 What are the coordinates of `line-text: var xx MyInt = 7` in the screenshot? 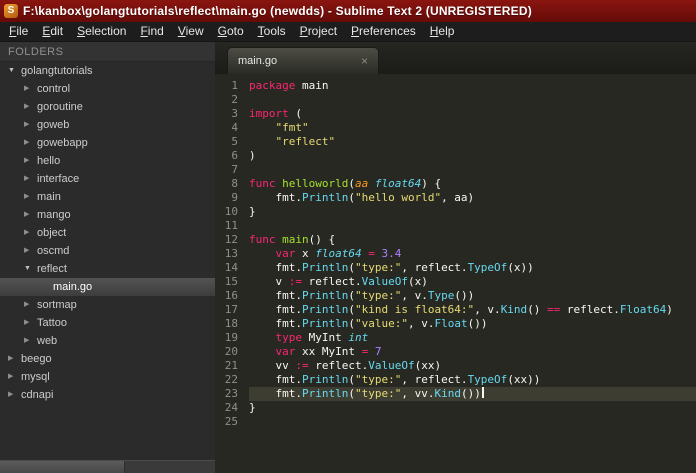 It's located at (328, 351).